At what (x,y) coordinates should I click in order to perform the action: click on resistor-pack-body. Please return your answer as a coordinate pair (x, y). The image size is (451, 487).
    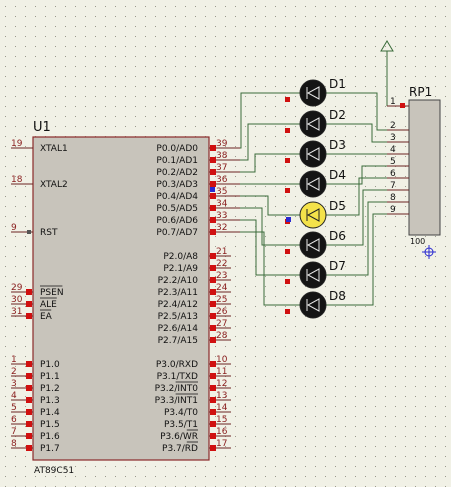
    Looking at the image, I should click on (424, 167).